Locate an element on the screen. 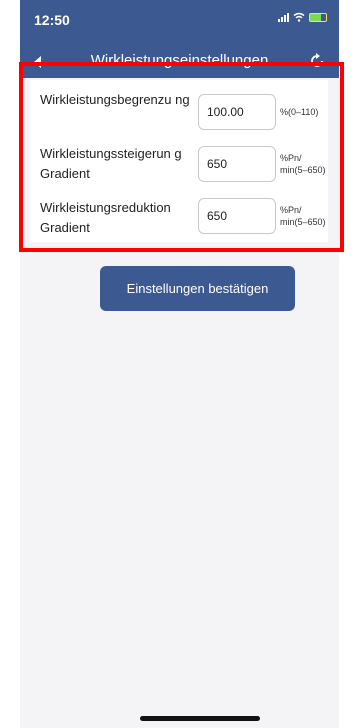  row-label: Wirkleistungsreduktion Gradient is located at coordinates (105, 217).